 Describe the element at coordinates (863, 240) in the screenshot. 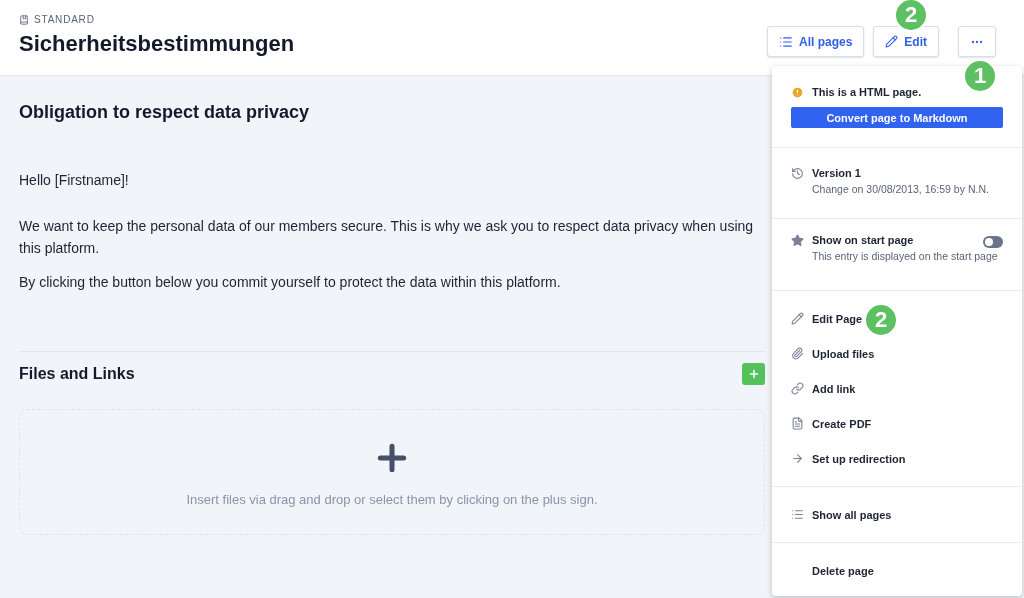

I see `toggle-label: Show on start page` at that location.